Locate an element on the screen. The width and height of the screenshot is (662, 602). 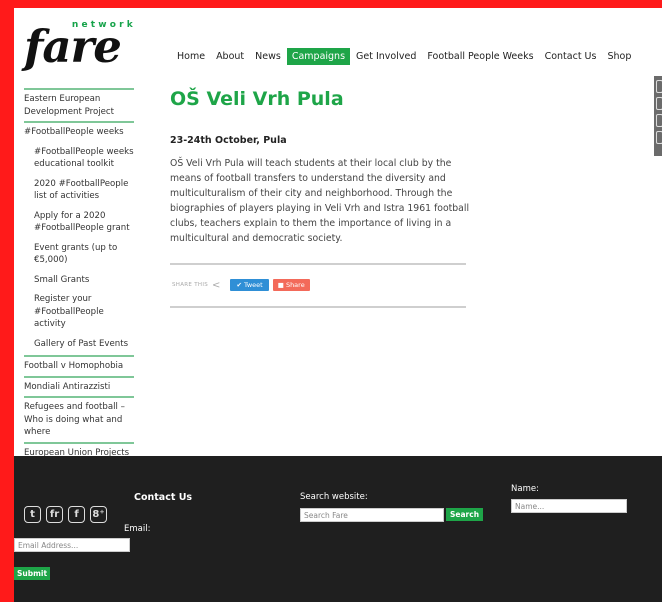
fare-icon: fr is located at coordinates (54, 514).